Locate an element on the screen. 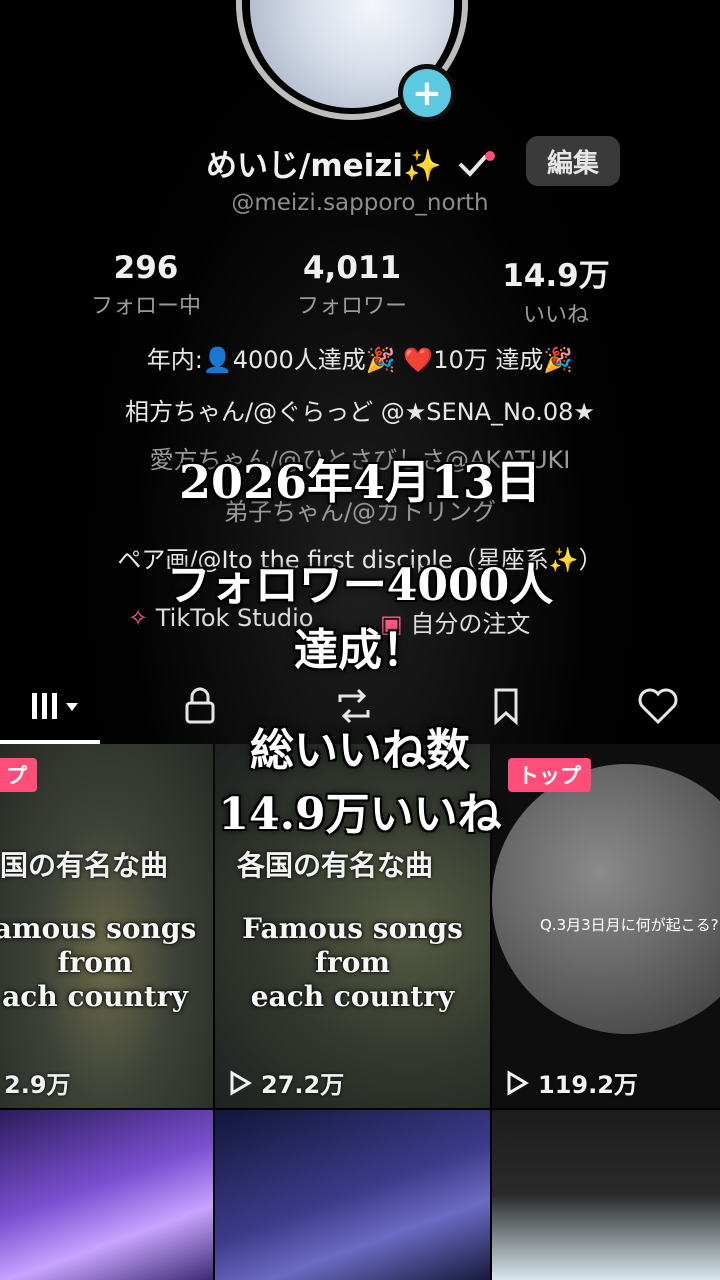 The image size is (720, 1280). lock-icon is located at coordinates (200, 705).